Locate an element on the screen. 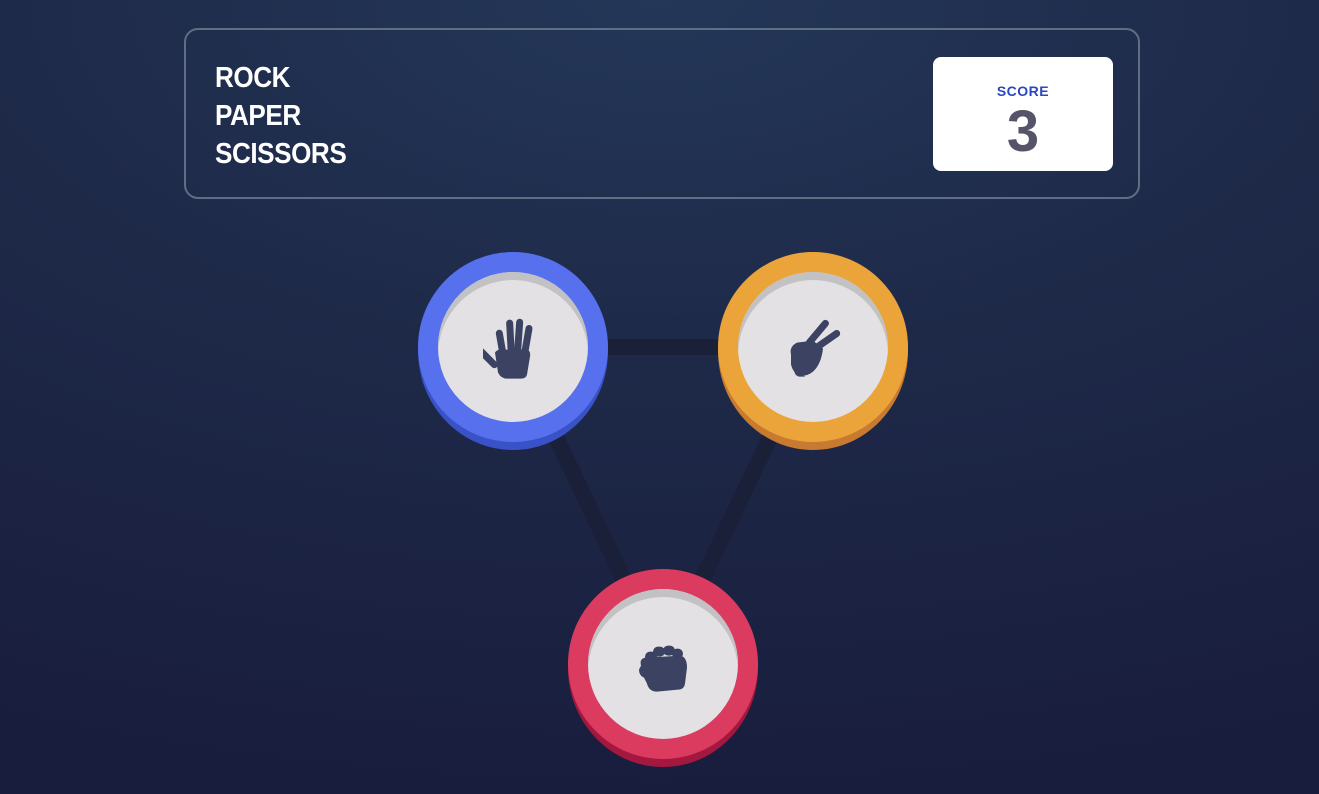 The height and width of the screenshot is (794, 1319). score-box: SCORE 3 is located at coordinates (1023, 114).